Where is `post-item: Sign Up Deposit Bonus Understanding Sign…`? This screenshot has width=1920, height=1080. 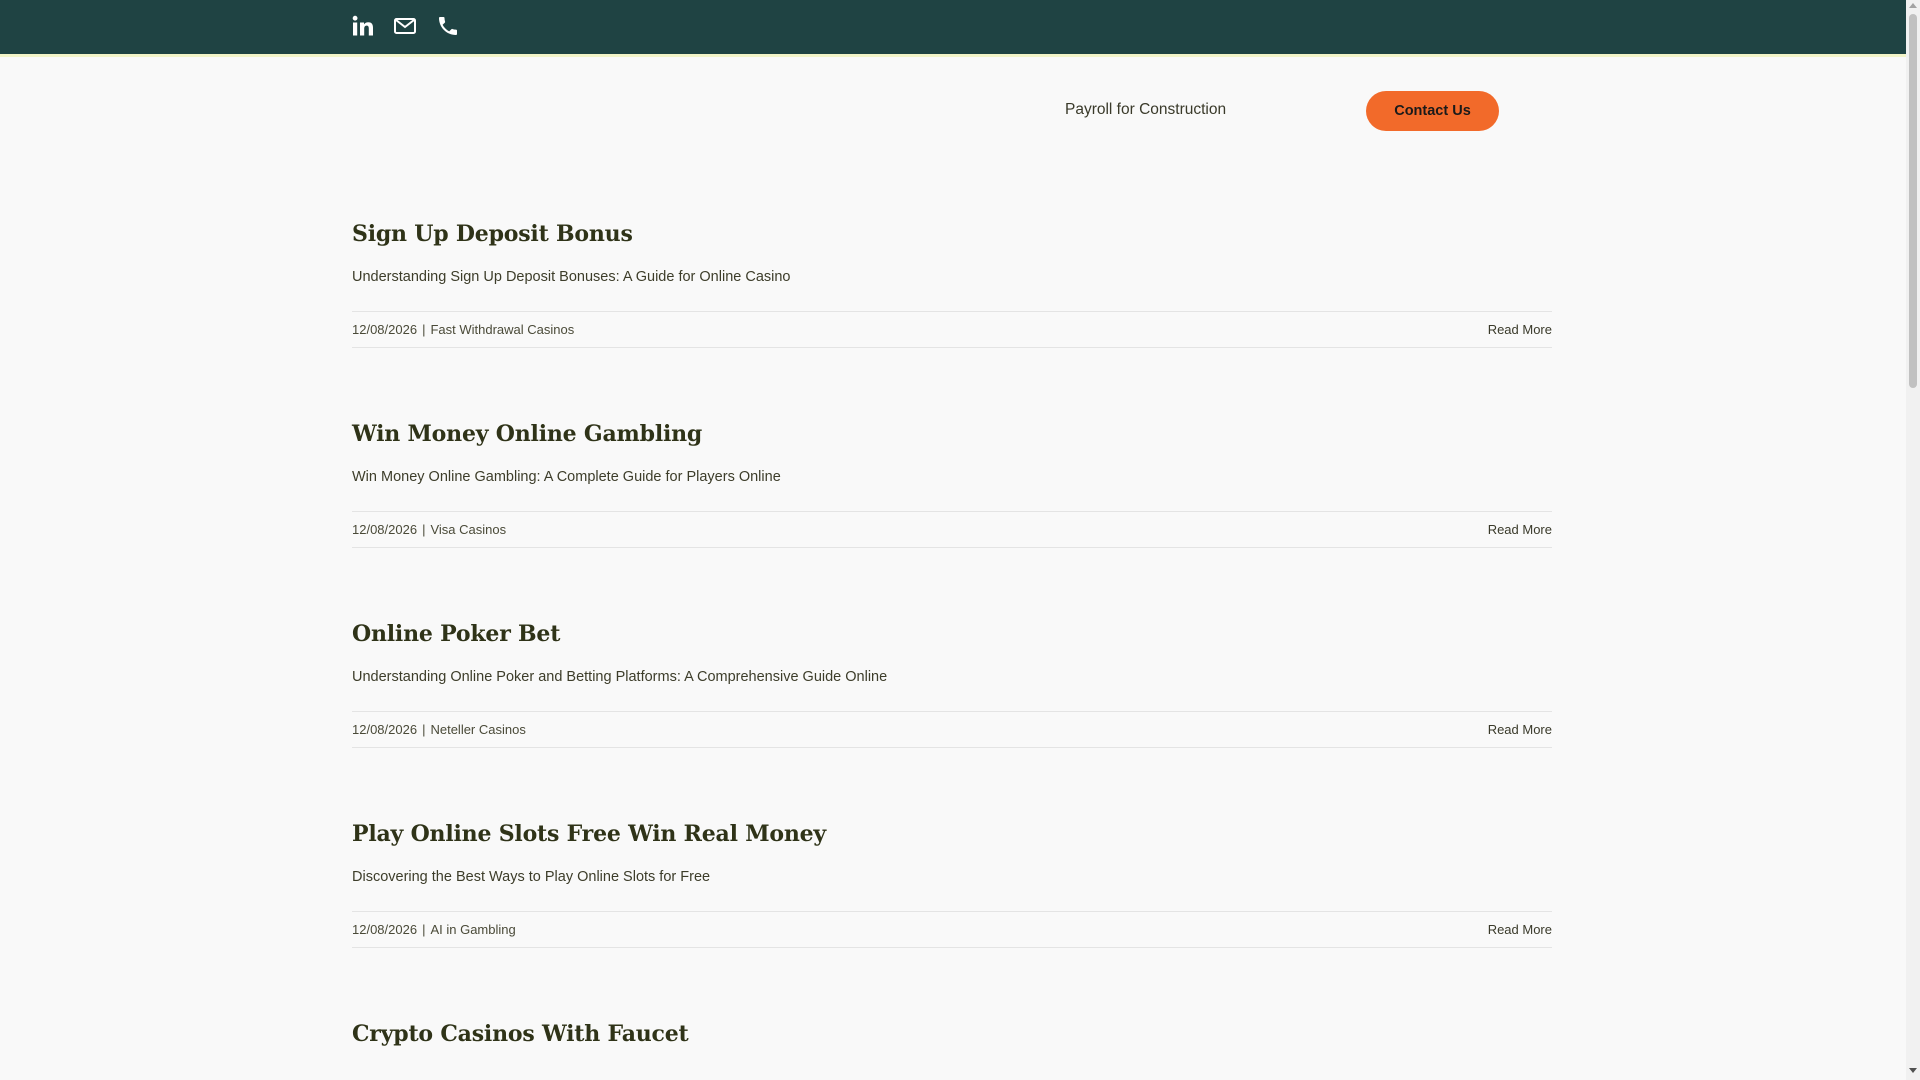
post-item: Sign Up Deposit Bonus Understanding Sign… is located at coordinates (952, 283).